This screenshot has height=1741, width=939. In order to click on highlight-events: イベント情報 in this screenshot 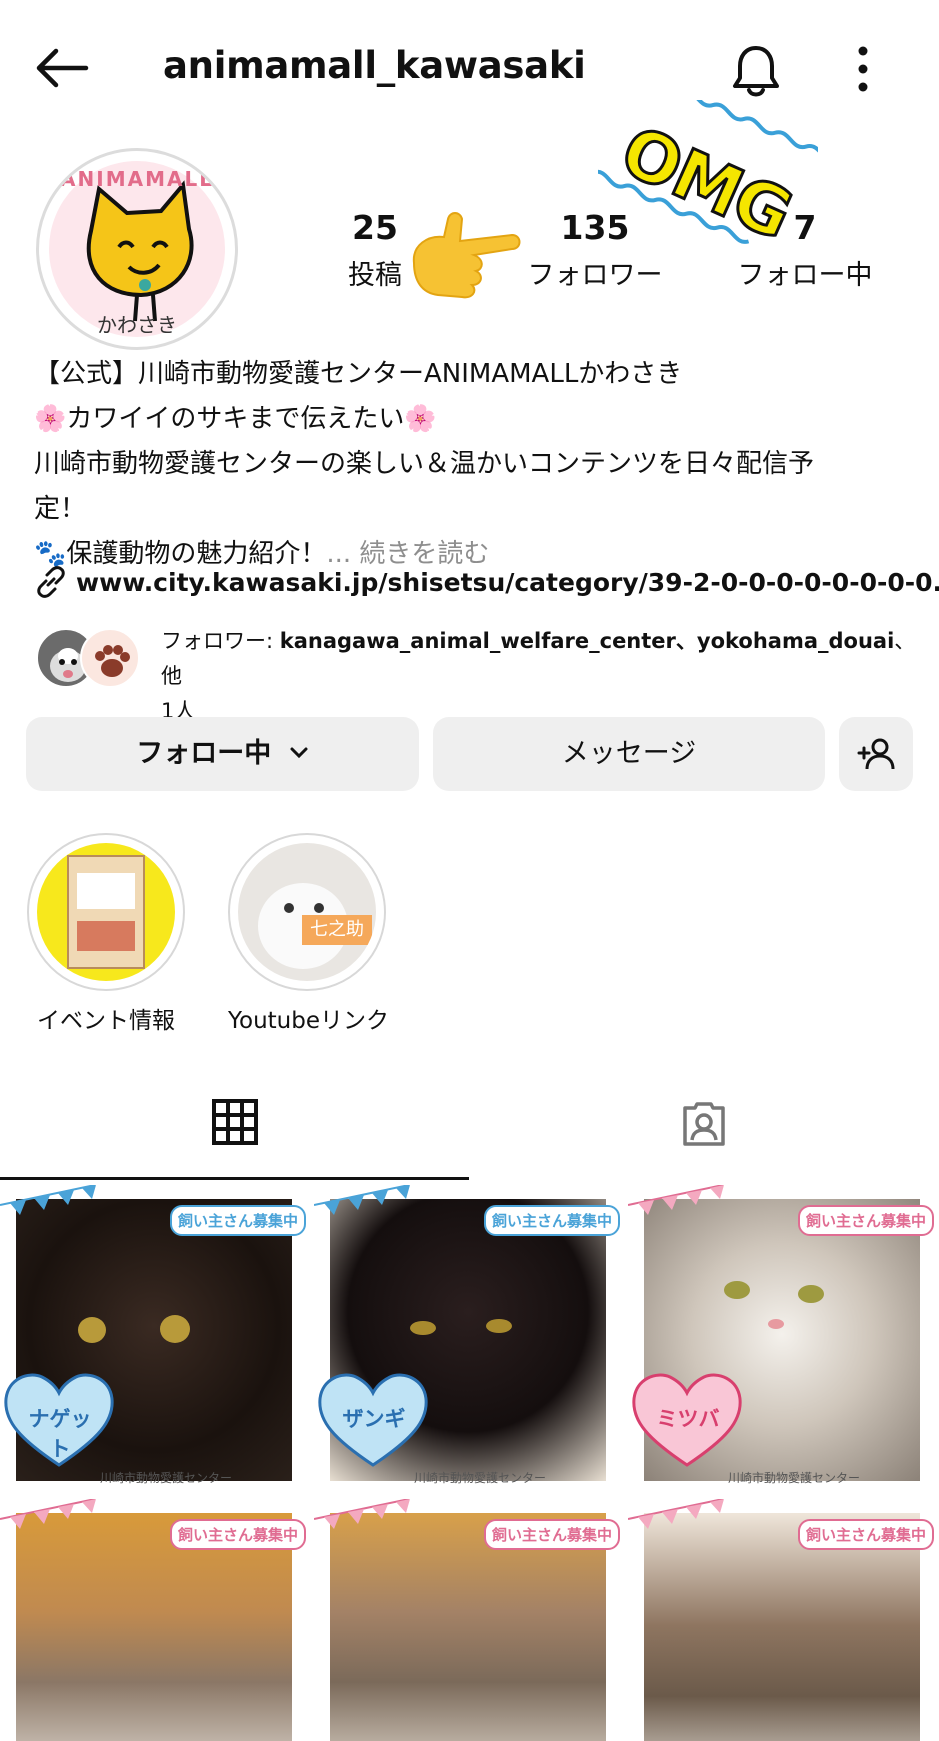, I will do `click(106, 934)`.